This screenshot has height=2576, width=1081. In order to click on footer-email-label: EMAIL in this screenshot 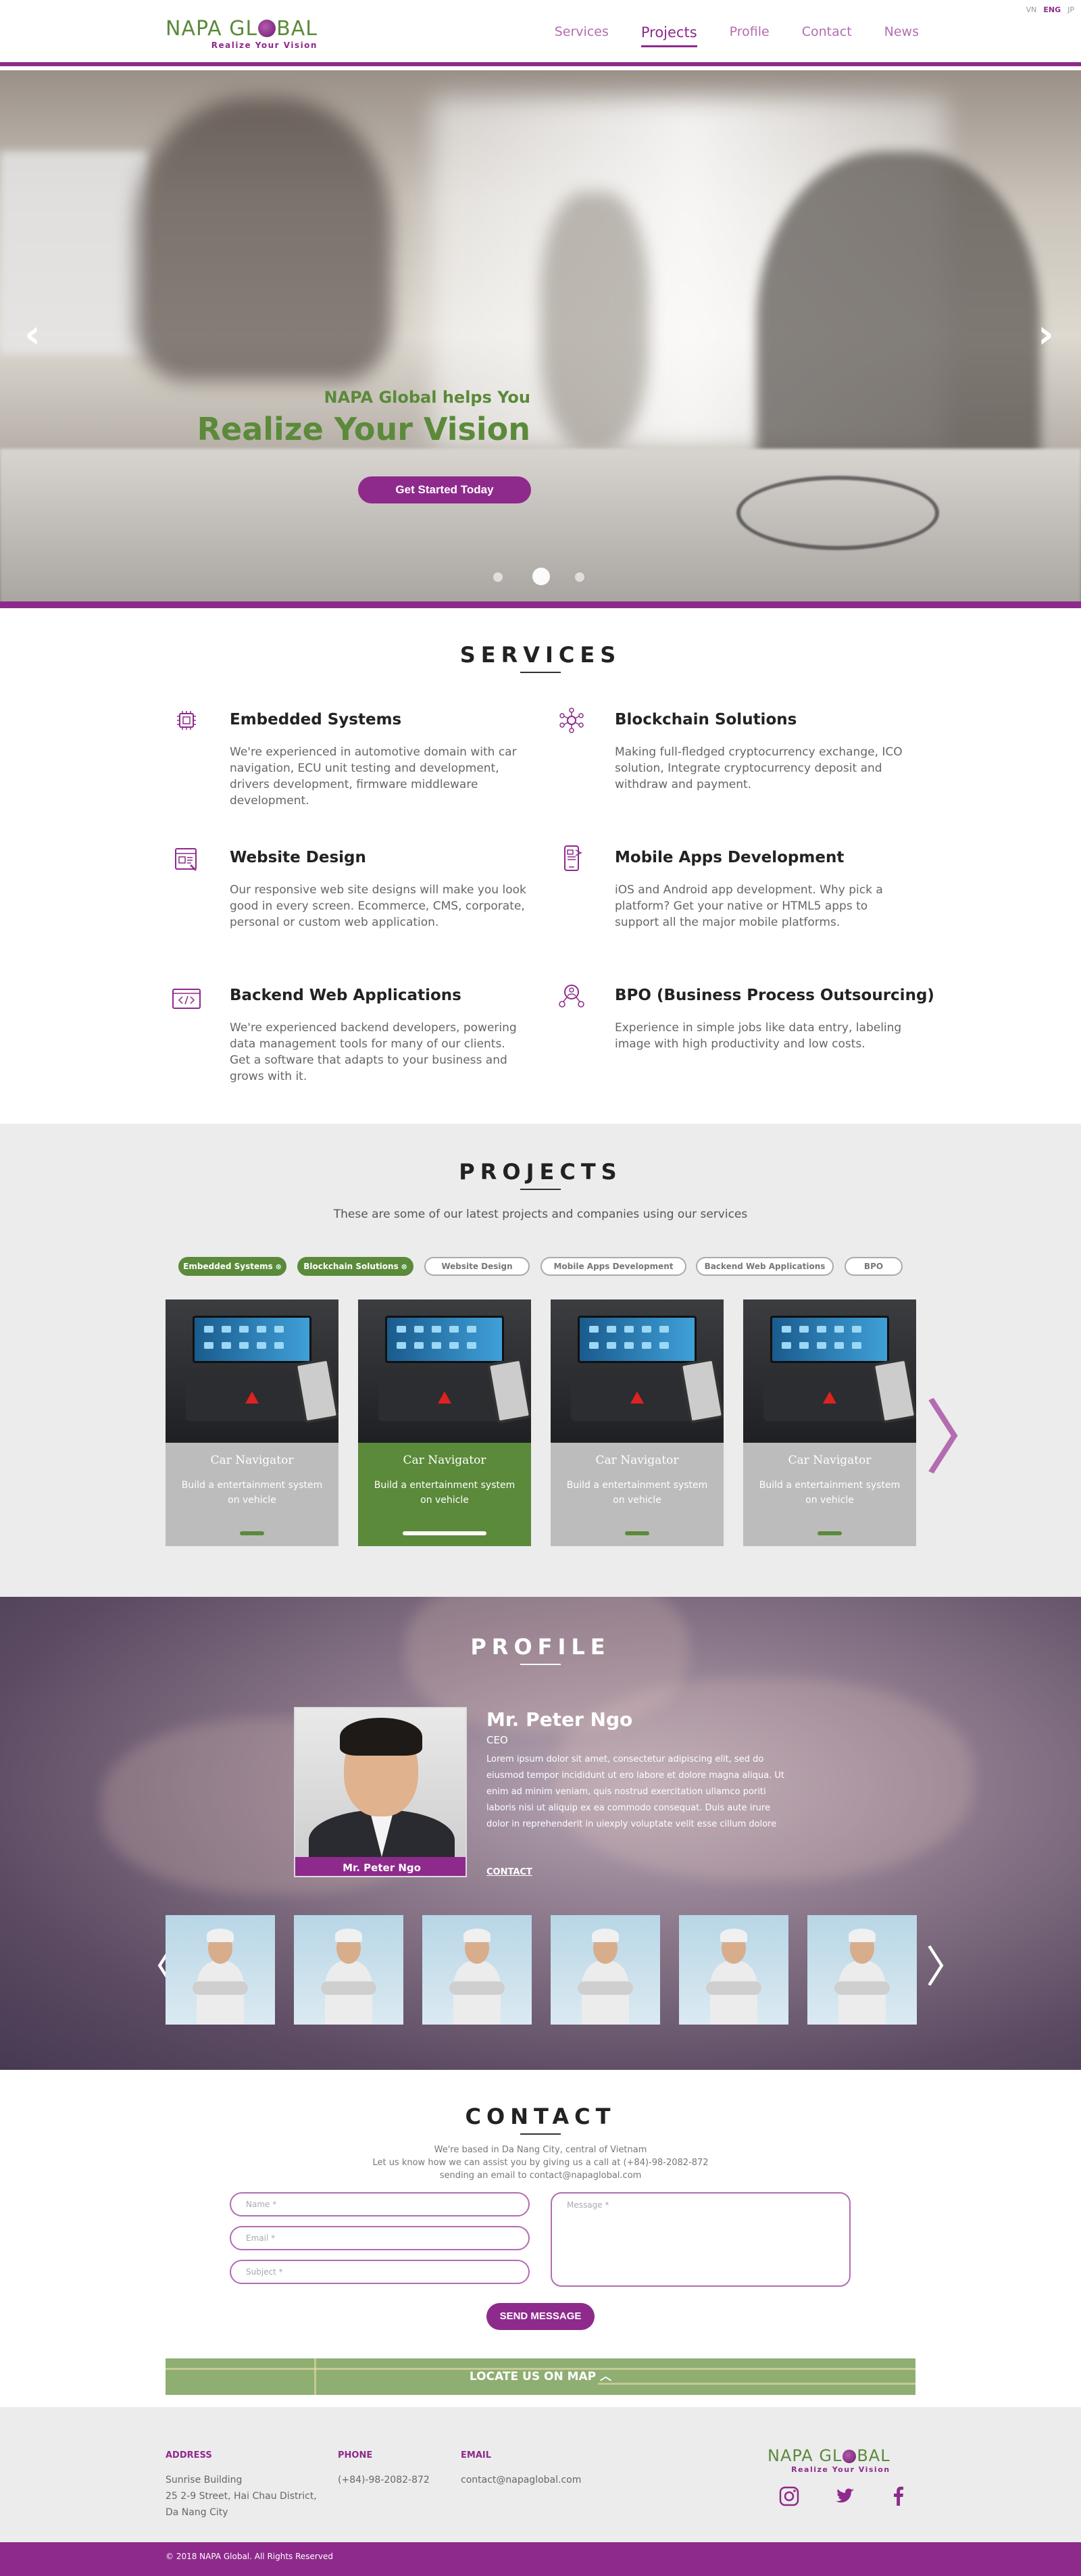, I will do `click(476, 2455)`.